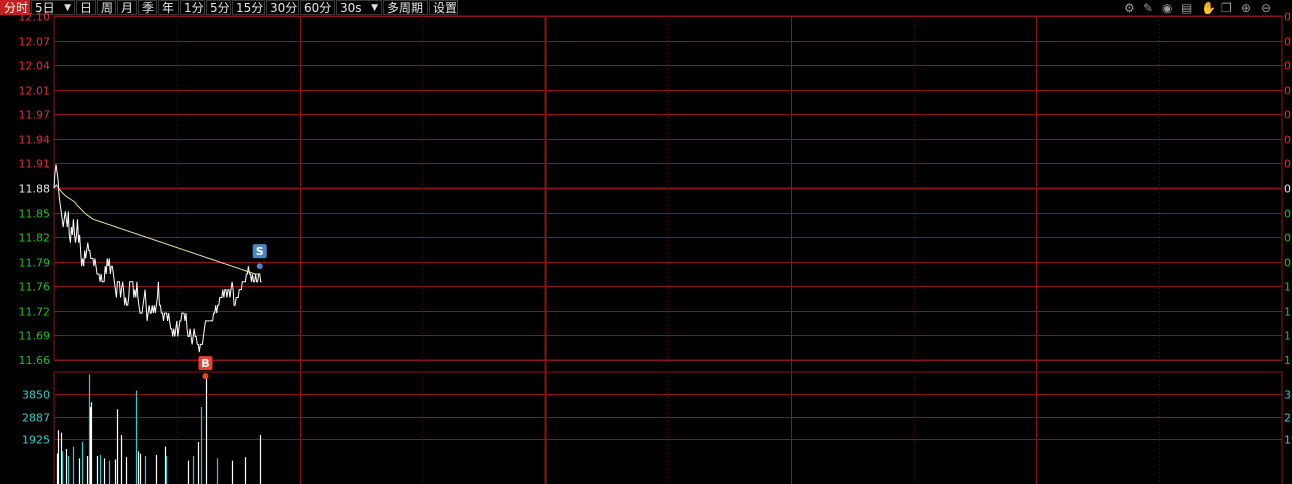 Image resolution: width=1292 pixels, height=484 pixels. I want to click on price-axis-tick: 11.85, so click(35, 214).